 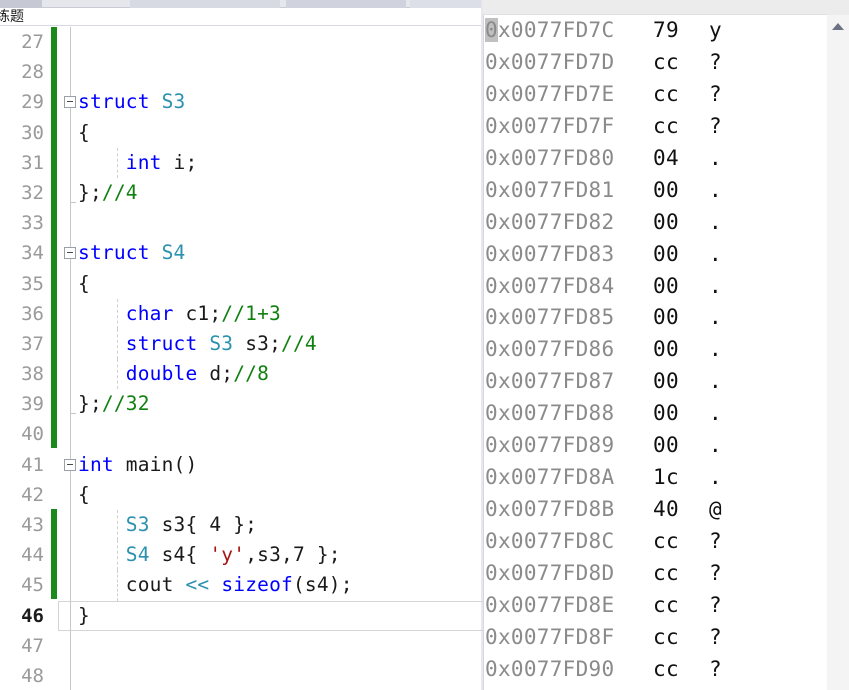 I want to click on memory-caret: 0, so click(x=491, y=30).